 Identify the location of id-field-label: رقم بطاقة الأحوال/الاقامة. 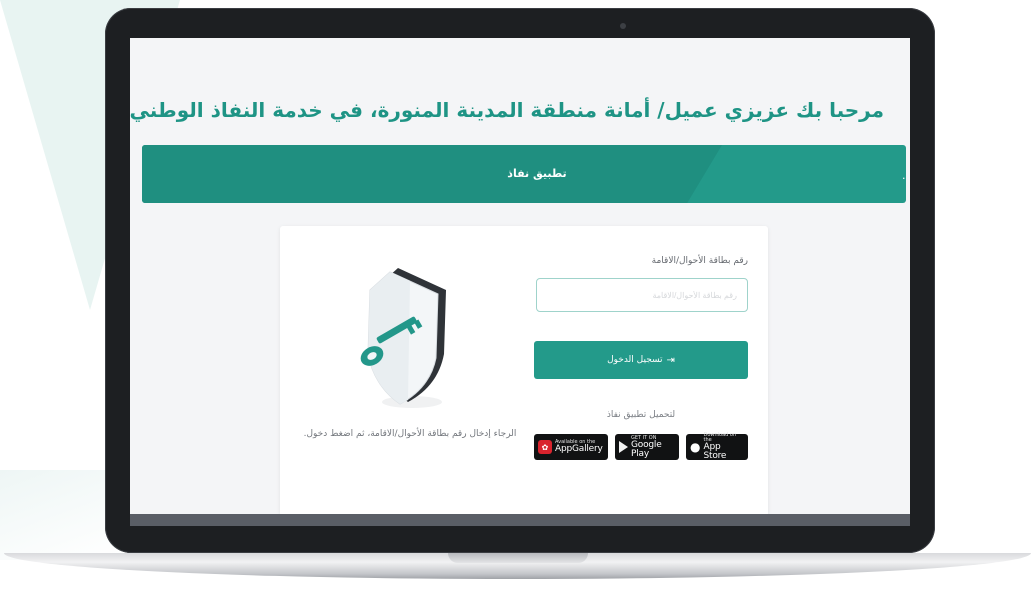
(699, 261).